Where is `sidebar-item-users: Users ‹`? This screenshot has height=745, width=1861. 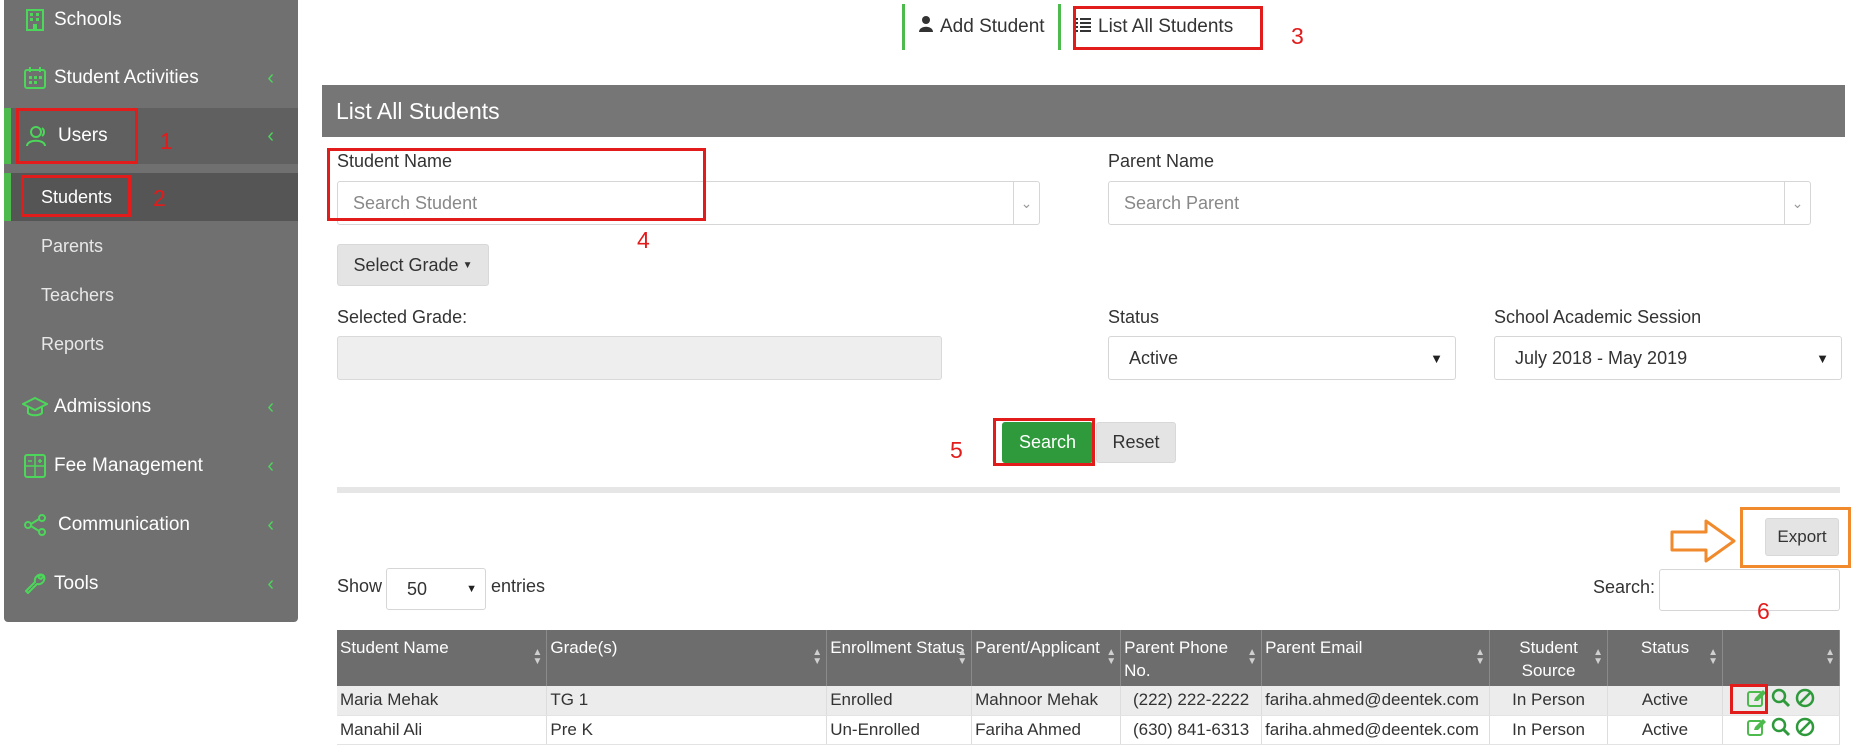
sidebar-item-users: Users ‹ is located at coordinates (151, 136).